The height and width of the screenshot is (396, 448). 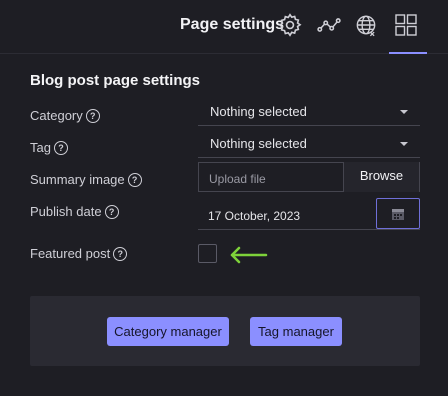 What do you see at coordinates (309, 145) in the screenshot?
I see `tag-select: Nothing selected` at bounding box center [309, 145].